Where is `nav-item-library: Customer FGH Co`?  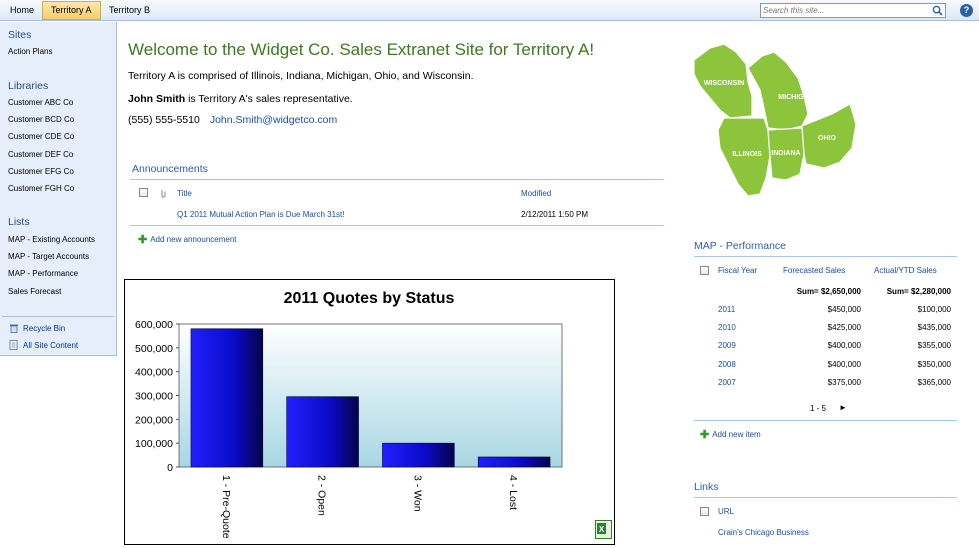 nav-item-library: Customer FGH Co is located at coordinates (41, 188).